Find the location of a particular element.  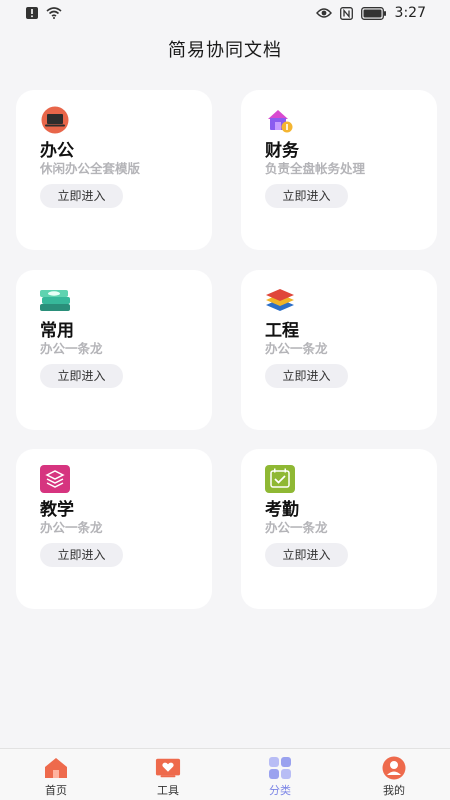

nav-category: 分类 is located at coordinates (280, 774).